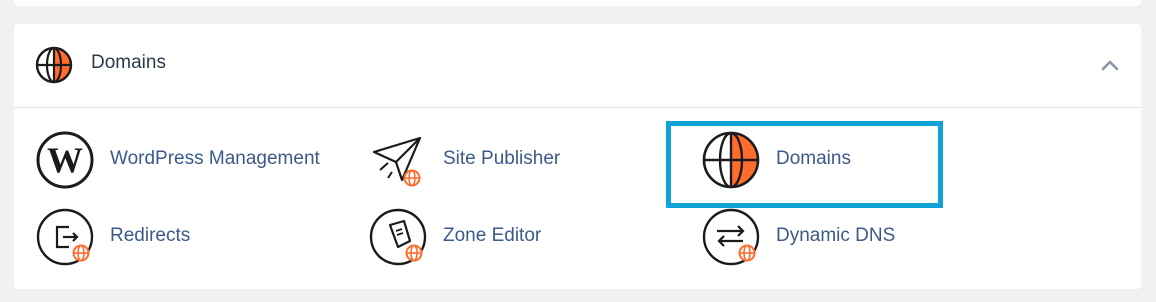 The height and width of the screenshot is (302, 1156). I want to click on wordpress-icon: W, so click(65, 160).